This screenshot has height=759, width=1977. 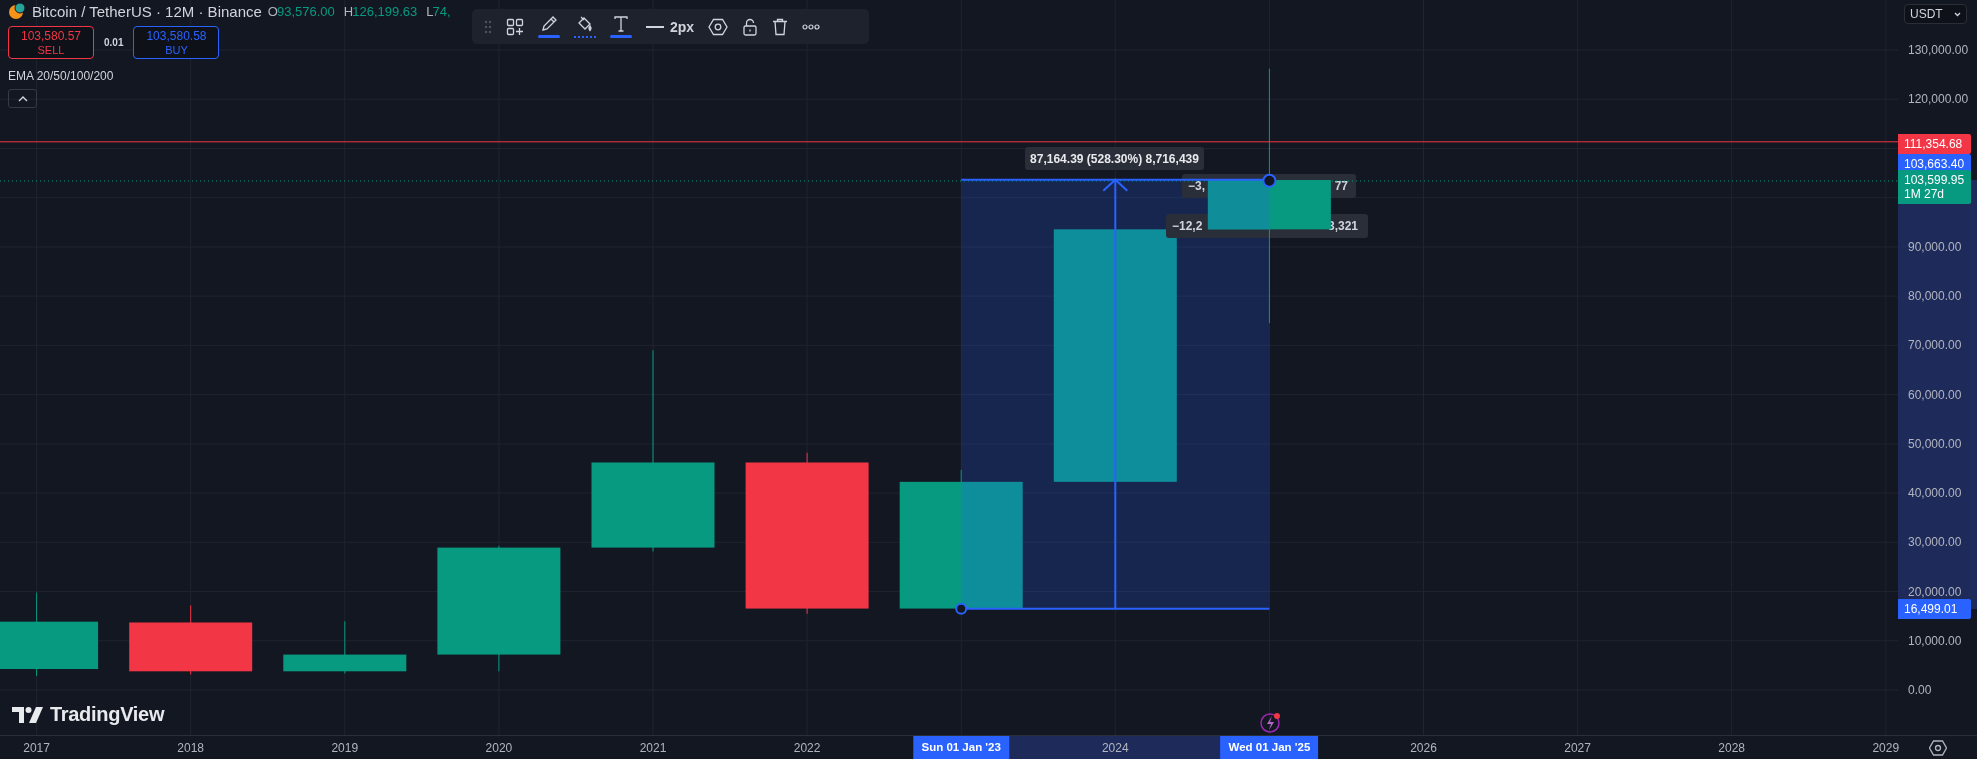 I want to click on date-label: Wed 01 Jan '25, so click(x=1269, y=747).